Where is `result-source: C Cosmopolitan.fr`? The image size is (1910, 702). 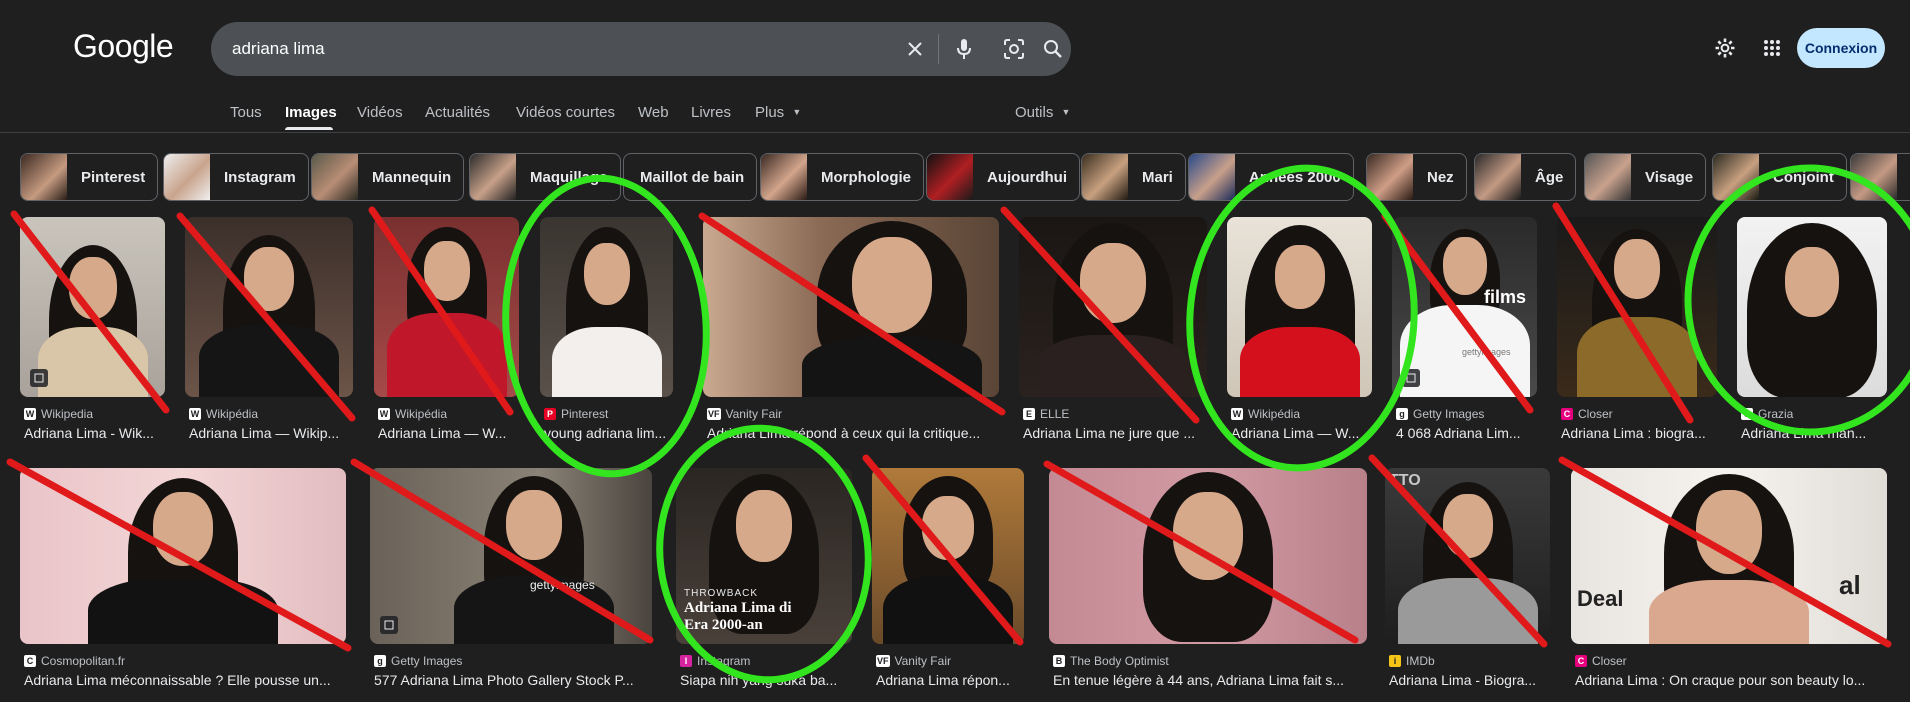 result-source: C Cosmopolitan.fr is located at coordinates (74, 661).